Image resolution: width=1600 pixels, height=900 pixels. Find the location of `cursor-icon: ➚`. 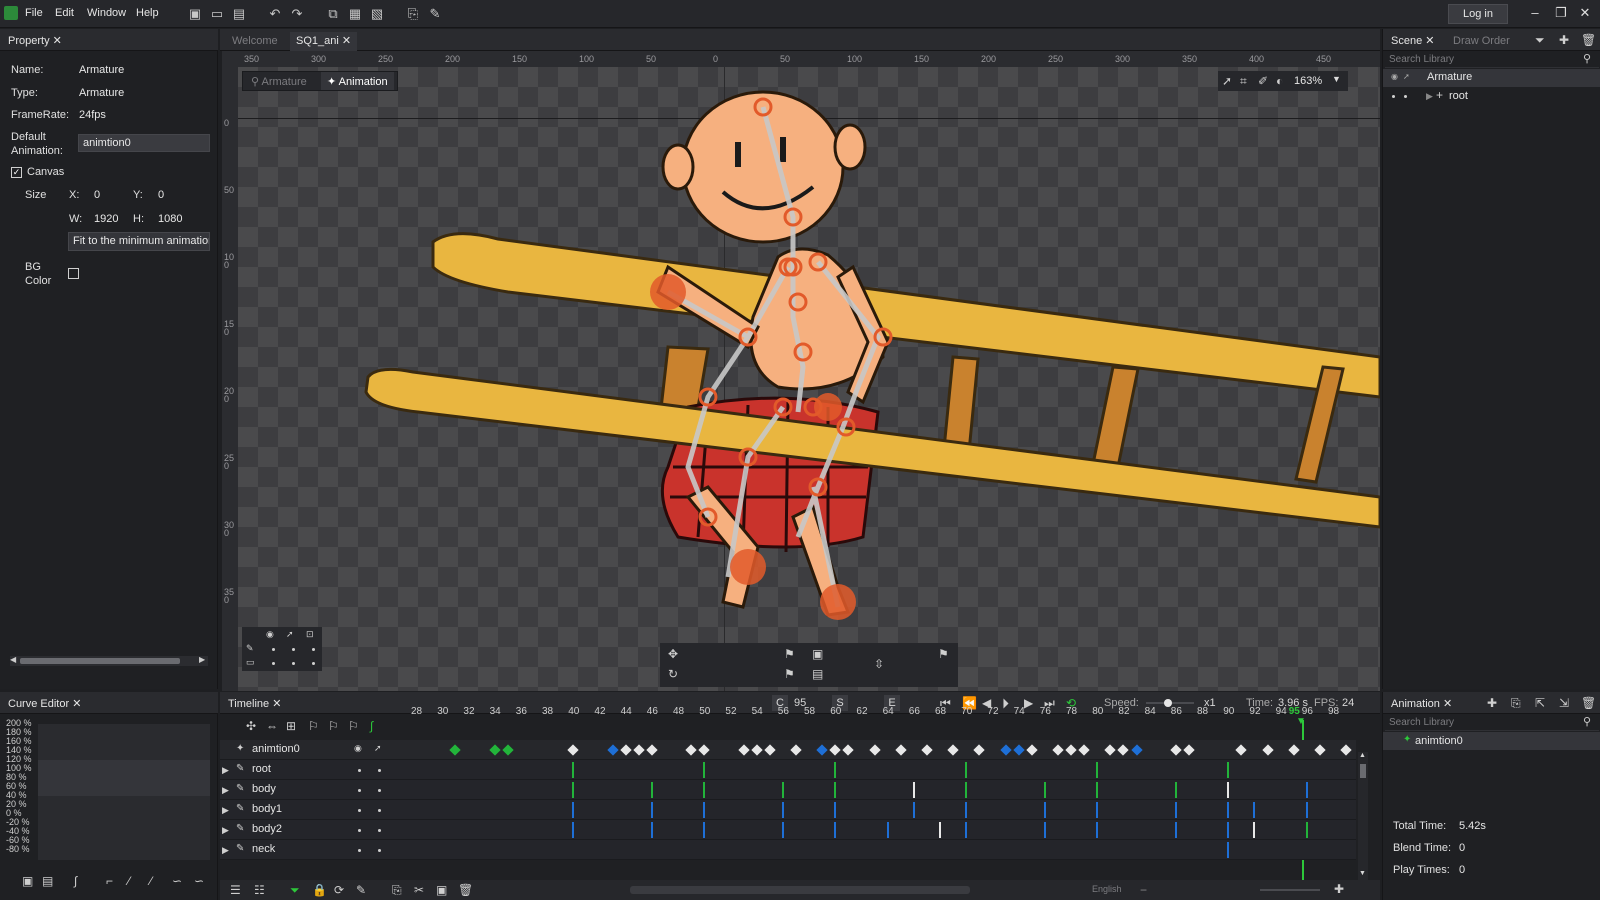

cursor-icon: ➚ is located at coordinates (378, 748).